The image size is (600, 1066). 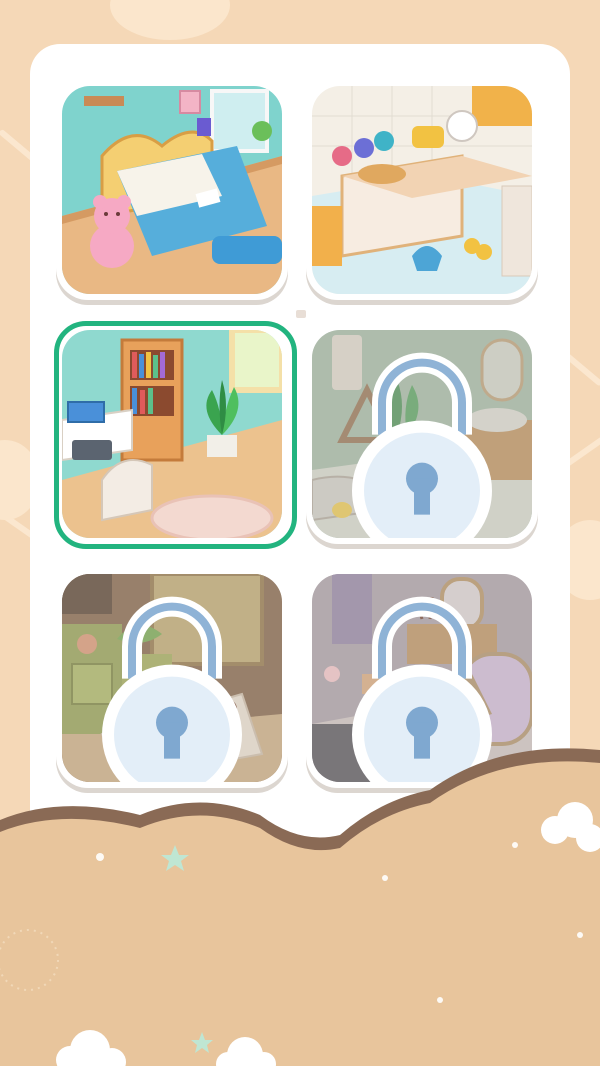 I want to click on room-card-dressing-room, so click(x=422, y=678).